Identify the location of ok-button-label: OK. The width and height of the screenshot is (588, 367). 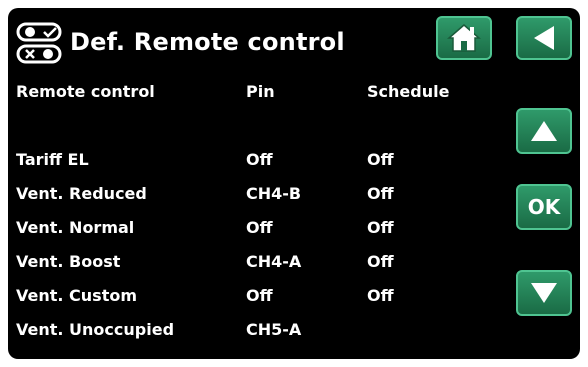
(544, 207).